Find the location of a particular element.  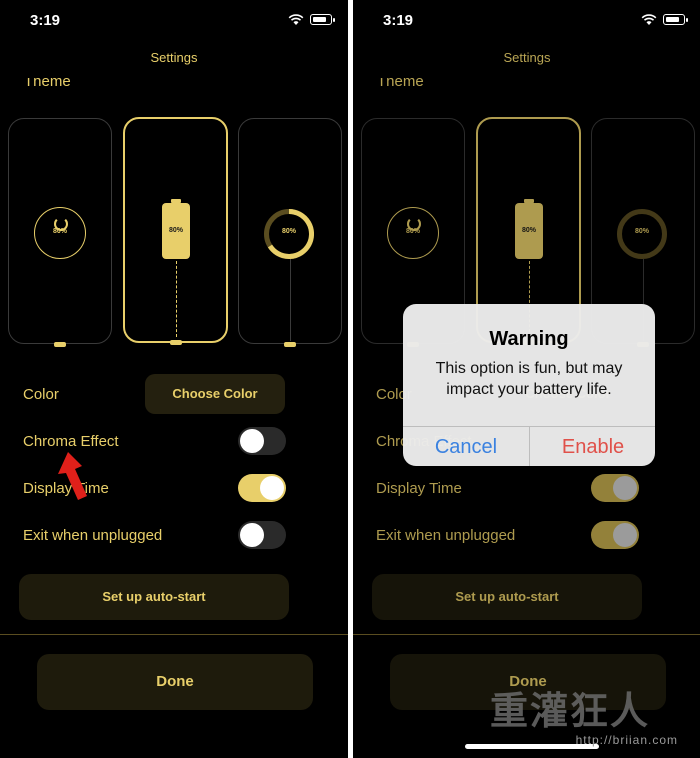

theme-card-battery: 80% is located at coordinates (175, 231).